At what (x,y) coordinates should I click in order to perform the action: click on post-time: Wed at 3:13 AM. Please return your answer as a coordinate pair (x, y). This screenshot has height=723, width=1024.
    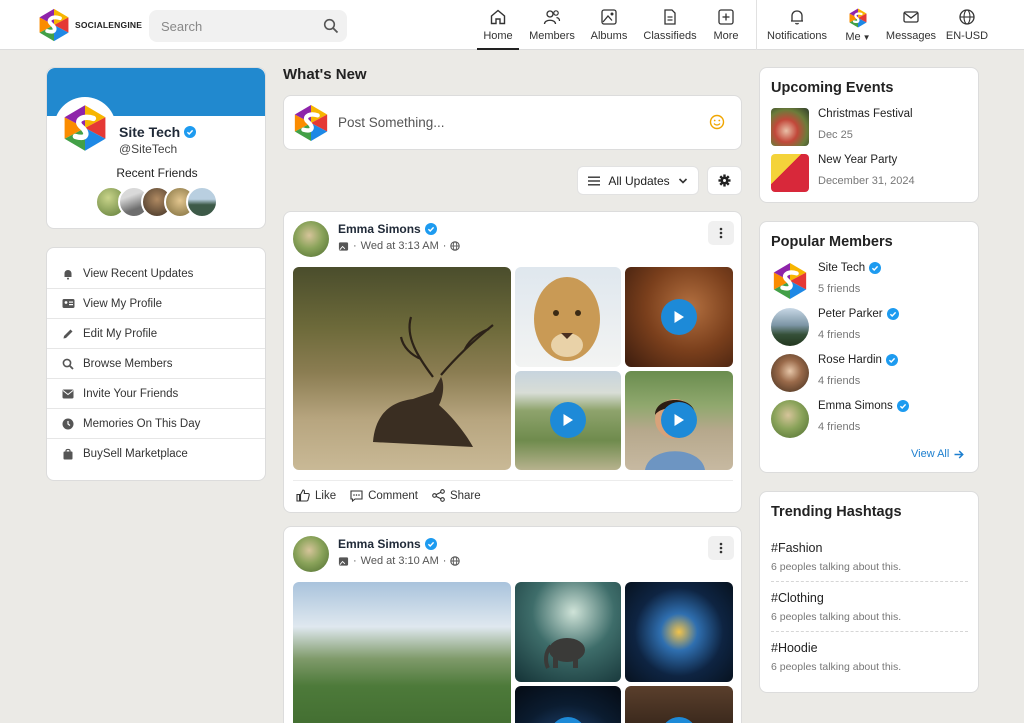
    Looking at the image, I should click on (400, 246).